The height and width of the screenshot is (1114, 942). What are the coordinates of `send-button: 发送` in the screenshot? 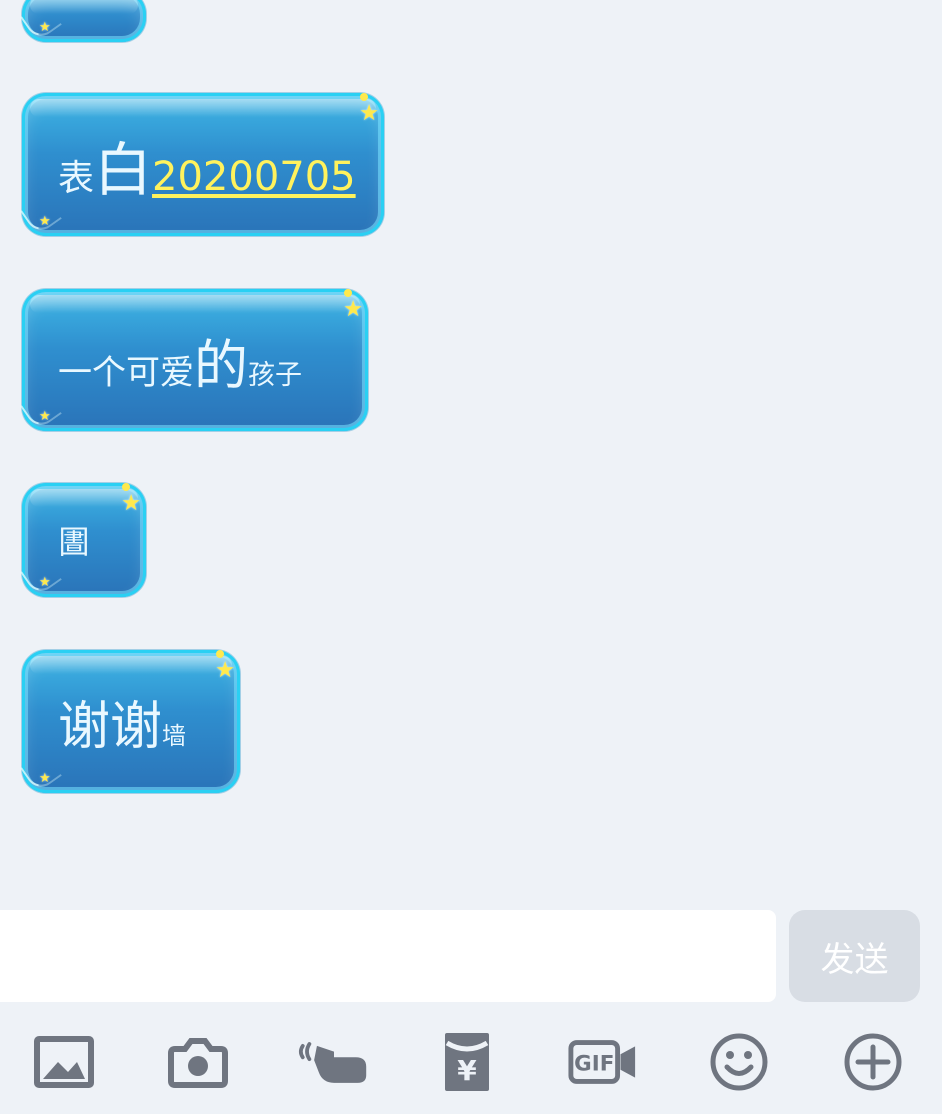 It's located at (854, 956).